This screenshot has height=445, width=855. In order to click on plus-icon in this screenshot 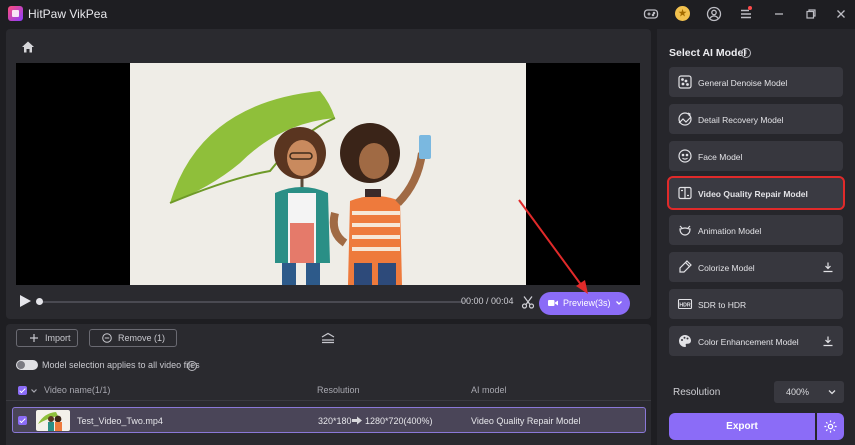, I will do `click(34, 338)`.